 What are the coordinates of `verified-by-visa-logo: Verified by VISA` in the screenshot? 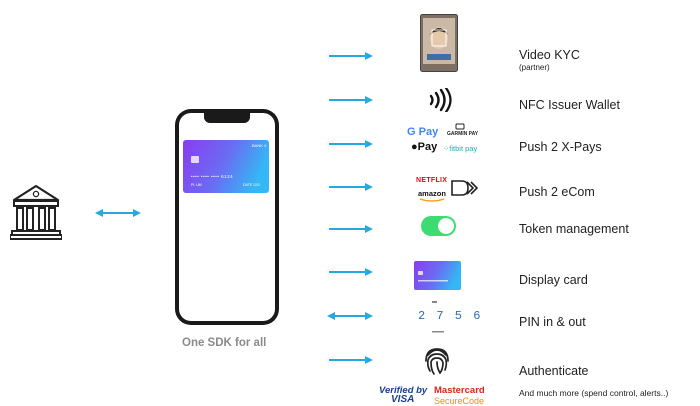 It's located at (403, 395).